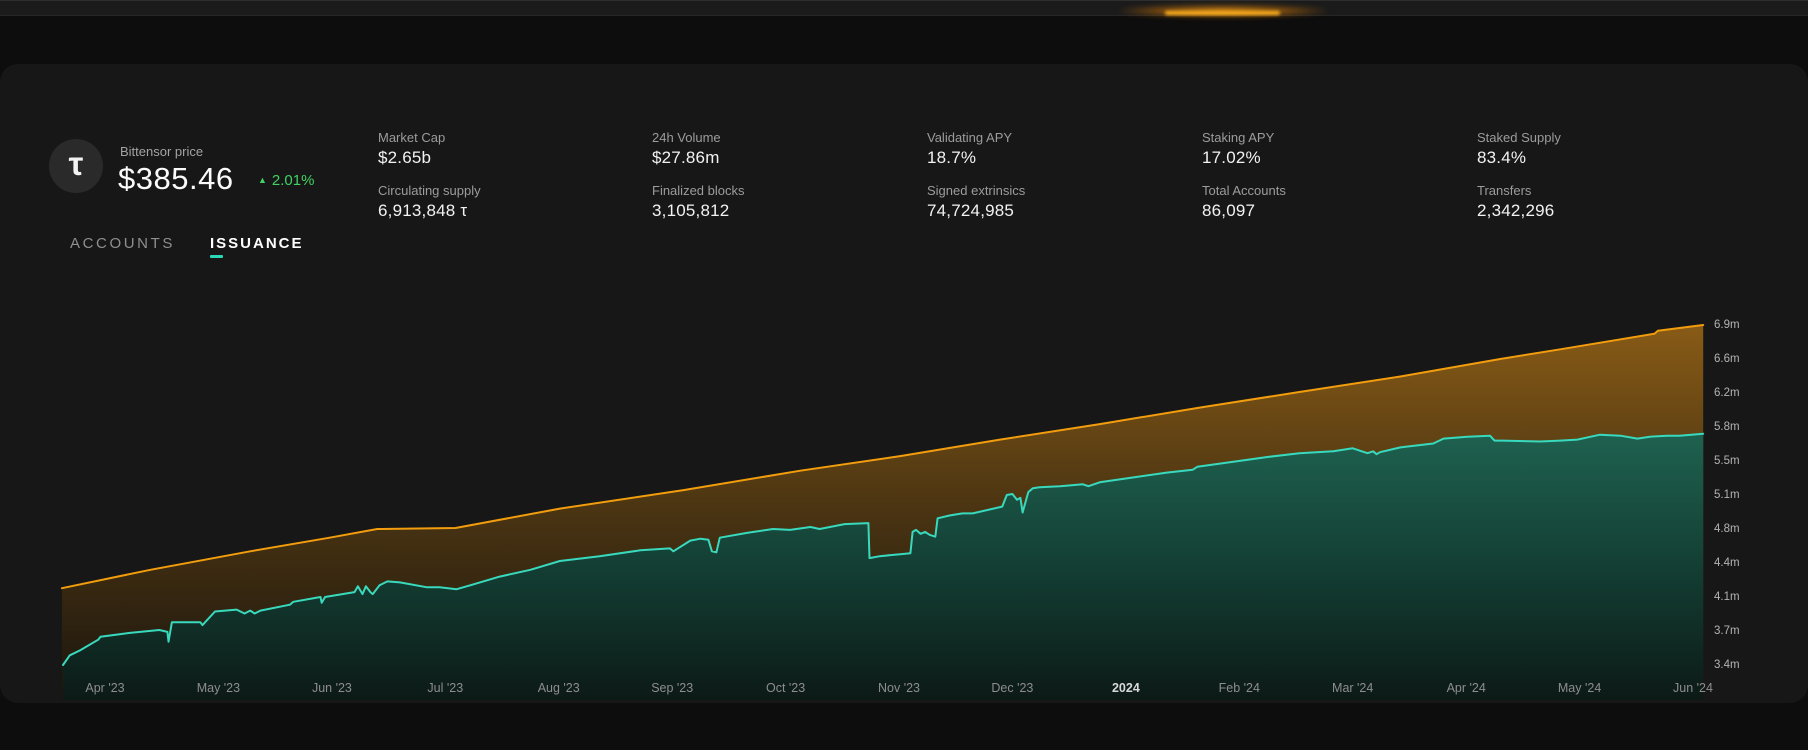  Describe the element at coordinates (1352, 688) in the screenshot. I see `x-axis-tick-label: Mar '24` at that location.